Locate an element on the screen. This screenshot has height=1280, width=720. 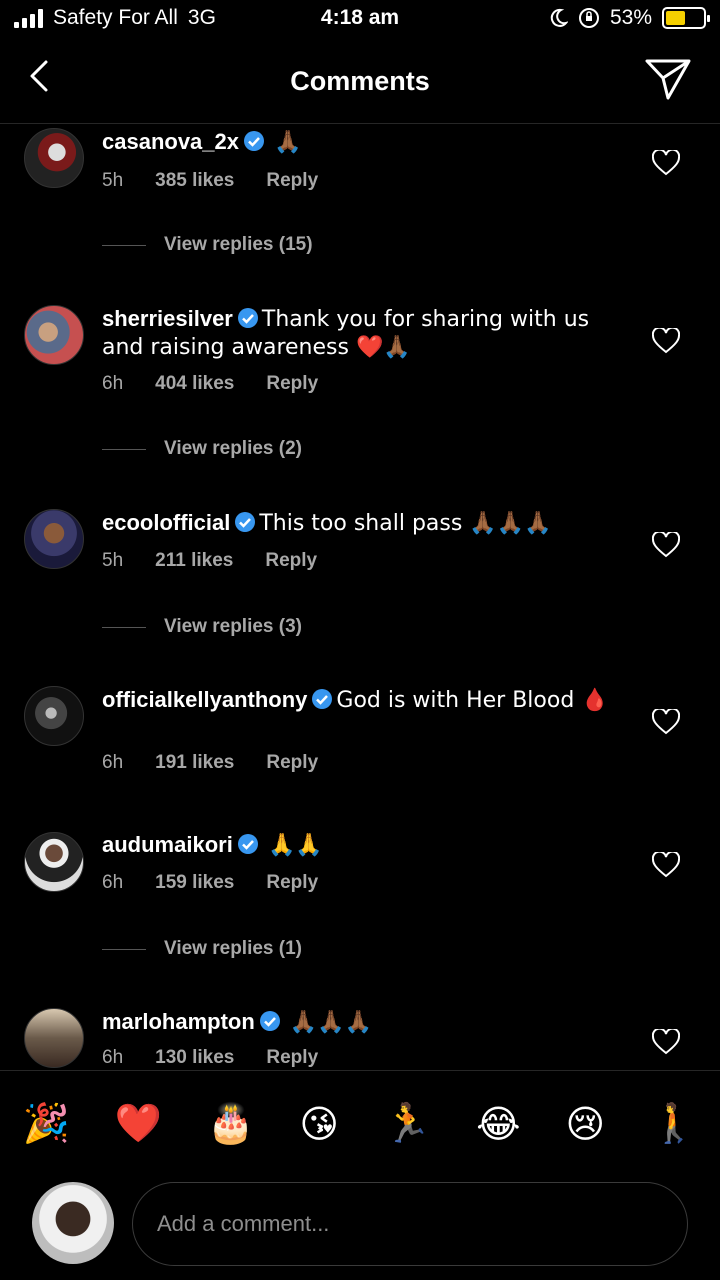
emoji-tears-of-joy: 😂 is located at coordinates (498, 1124).